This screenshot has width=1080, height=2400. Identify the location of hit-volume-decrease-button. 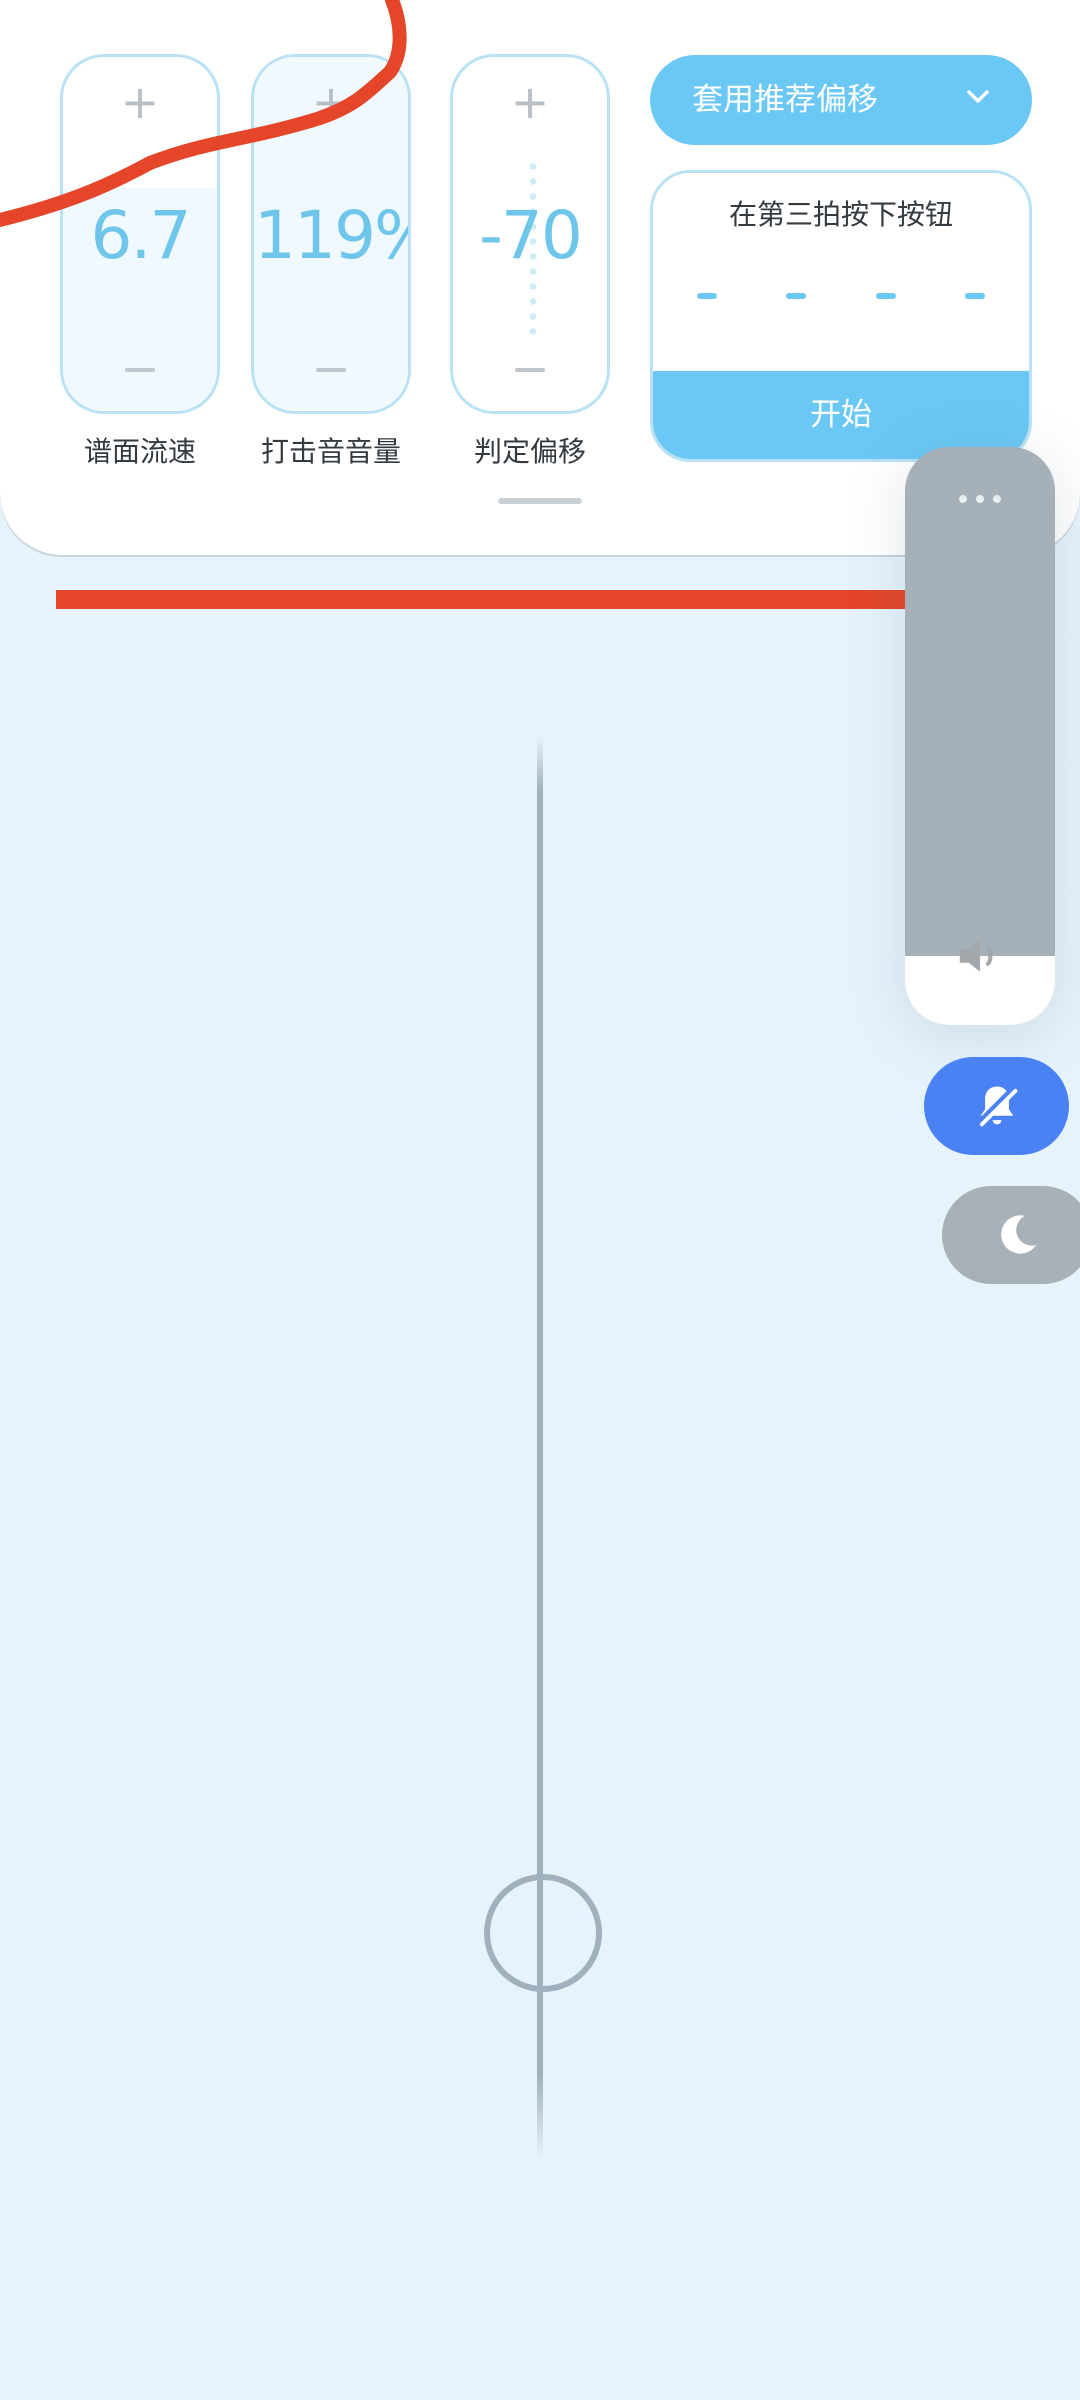
(331, 366).